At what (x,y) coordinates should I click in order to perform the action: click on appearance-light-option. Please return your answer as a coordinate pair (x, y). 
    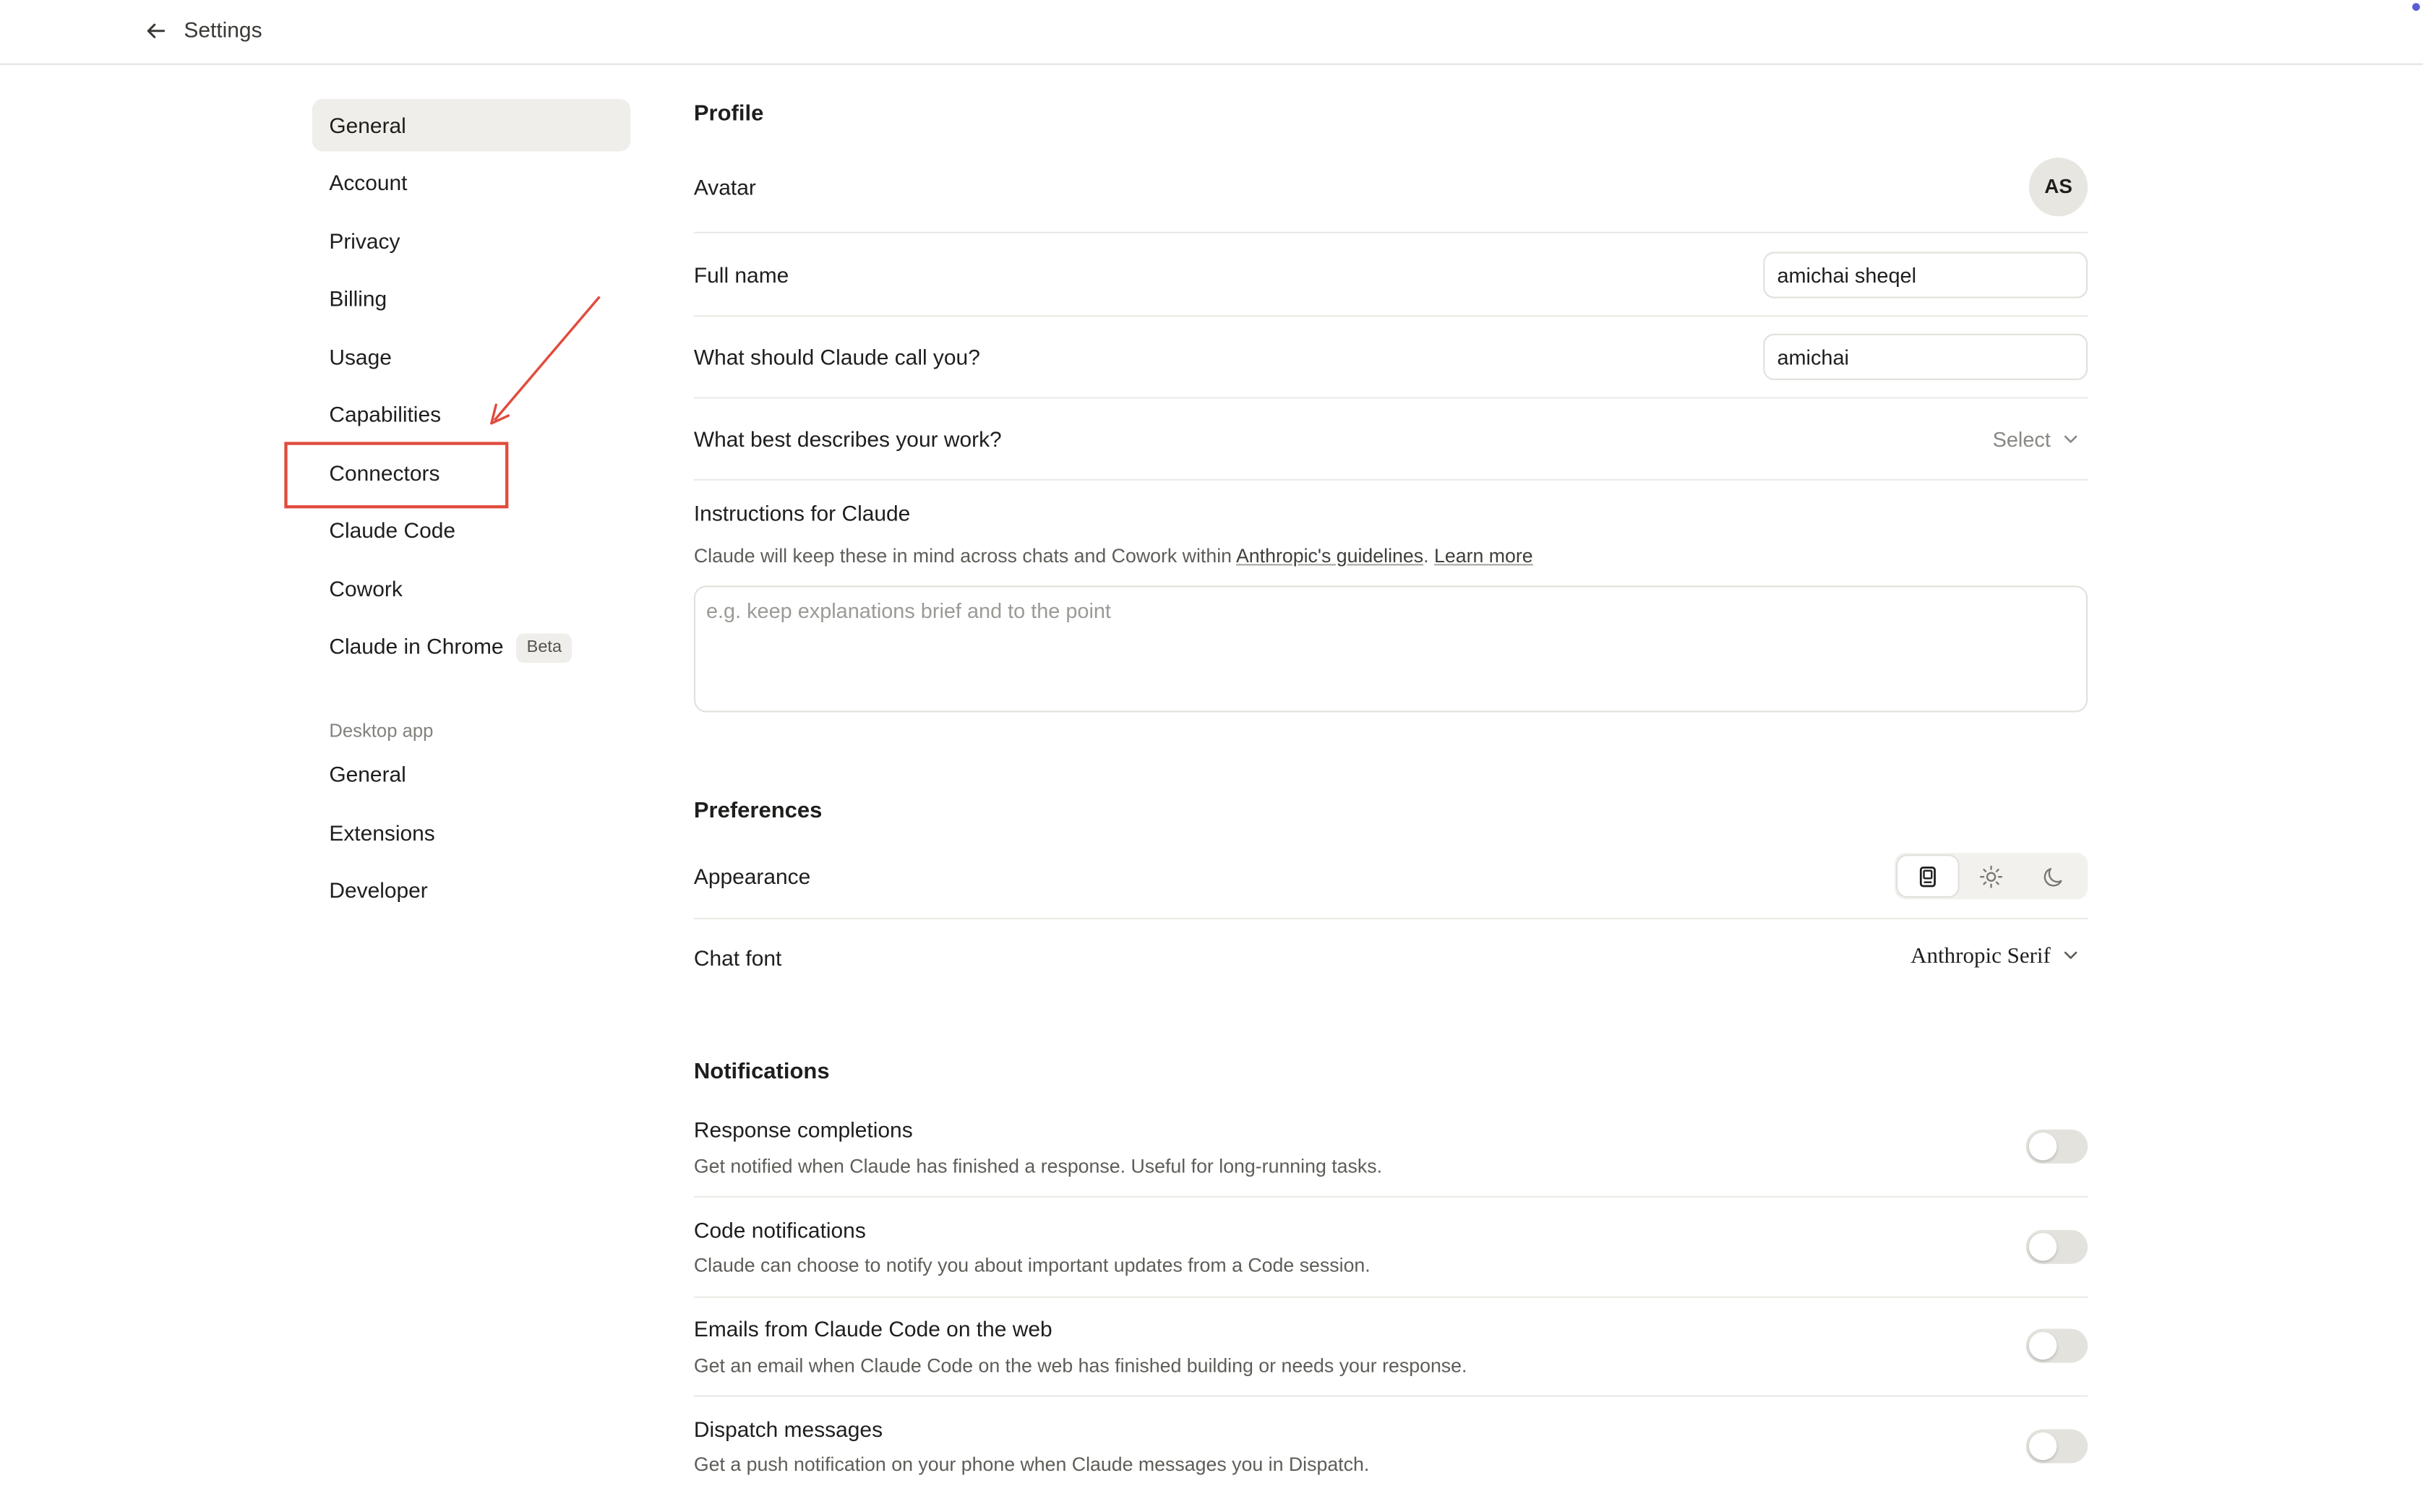
    Looking at the image, I should click on (1991, 876).